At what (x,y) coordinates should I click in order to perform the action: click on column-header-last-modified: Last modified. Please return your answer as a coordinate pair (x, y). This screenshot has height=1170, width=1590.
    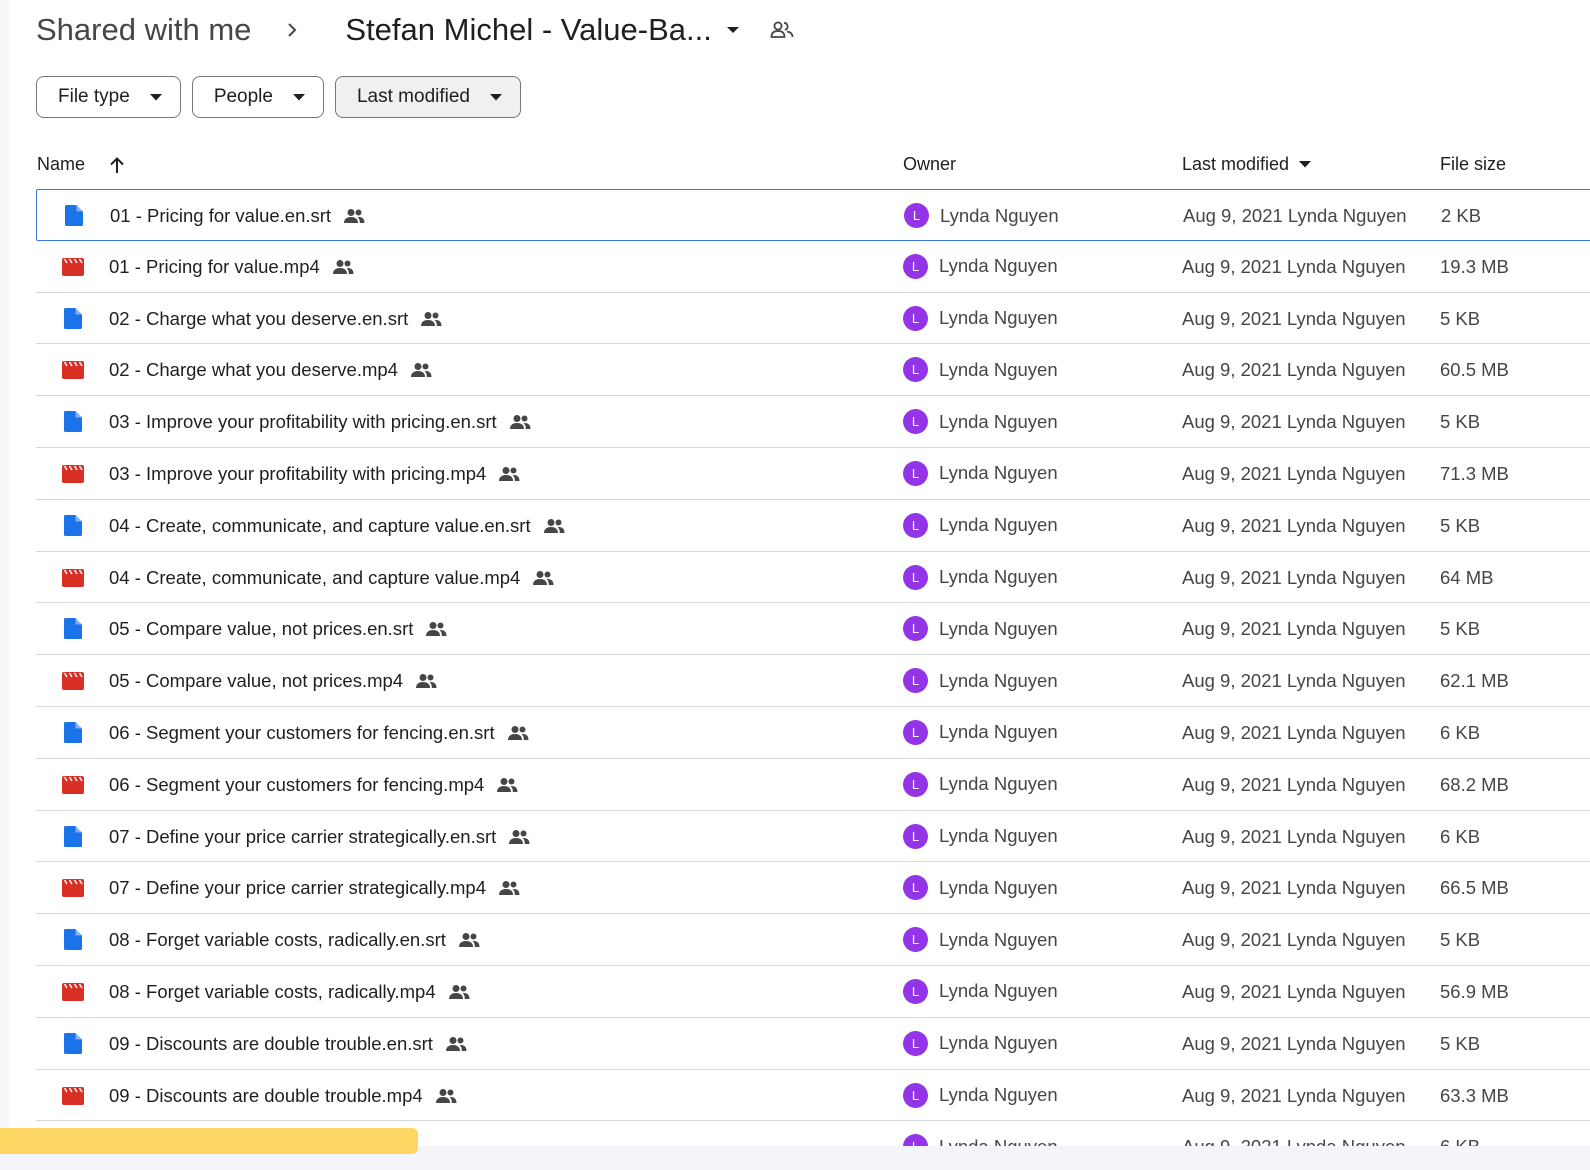
    Looking at the image, I should click on (1247, 164).